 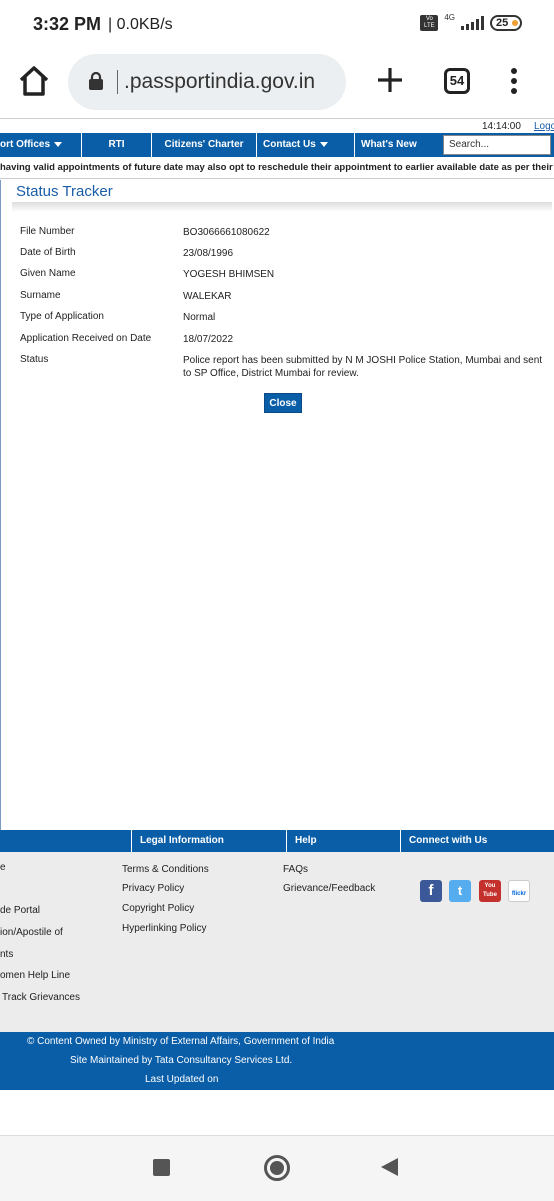 What do you see at coordinates (219, 82) in the screenshot?
I see `url-text: .passportindia.gov.in` at bounding box center [219, 82].